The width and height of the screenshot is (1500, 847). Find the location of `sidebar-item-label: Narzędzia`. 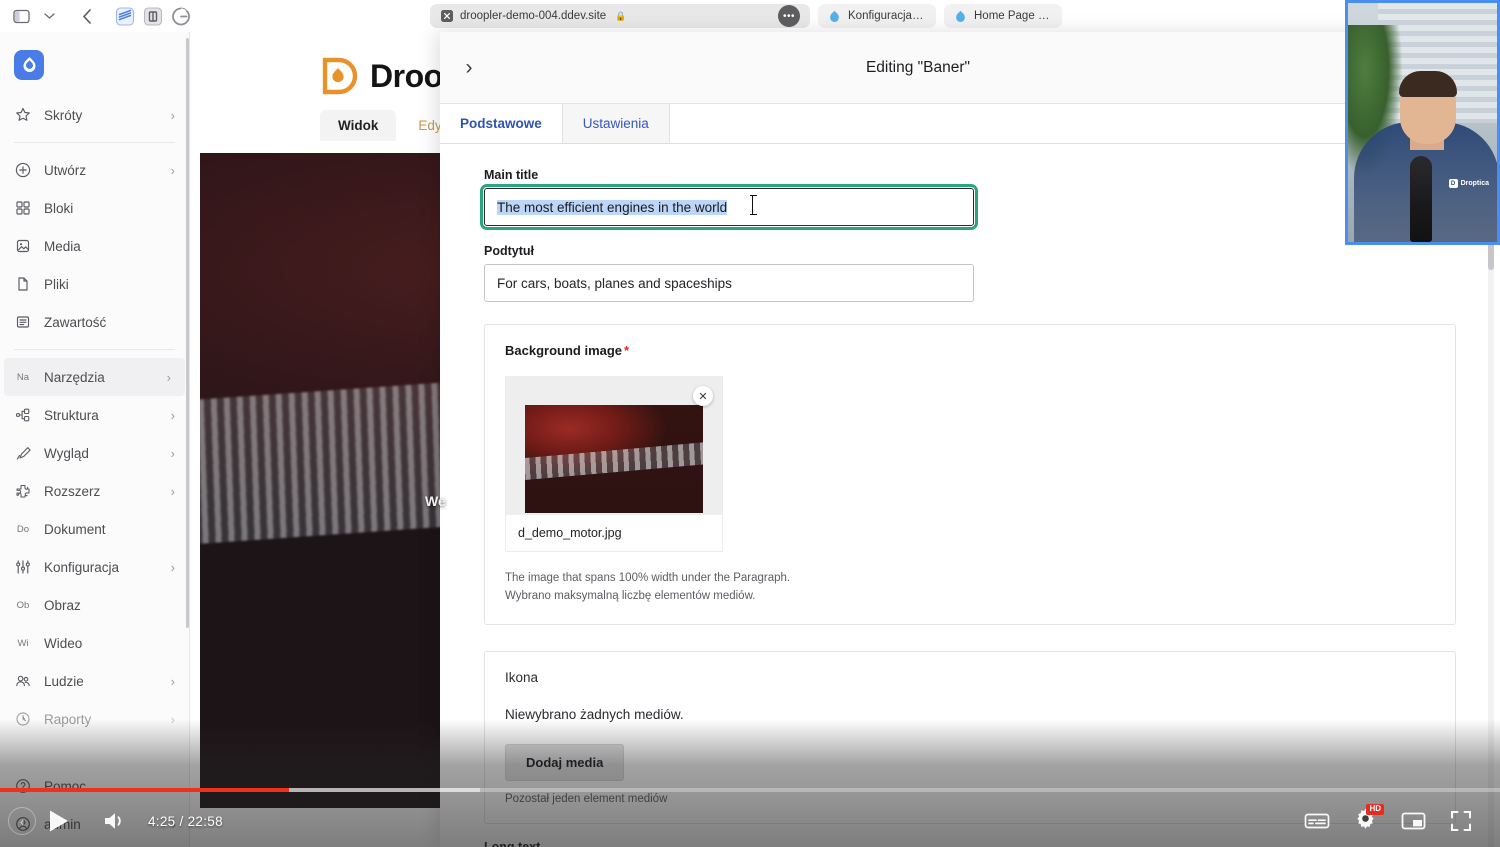

sidebar-item-label: Narzędzia is located at coordinates (74, 377).